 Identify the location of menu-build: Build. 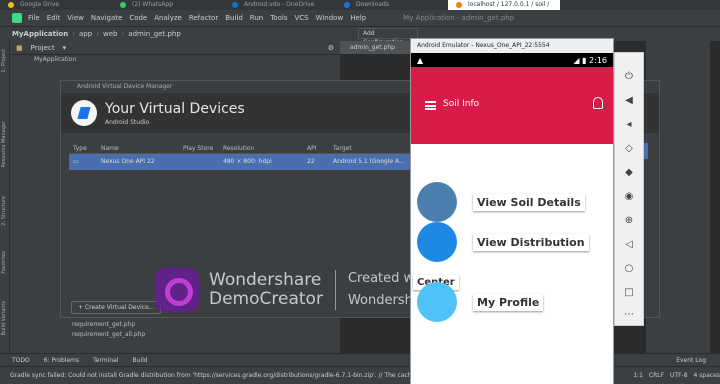
(234, 18).